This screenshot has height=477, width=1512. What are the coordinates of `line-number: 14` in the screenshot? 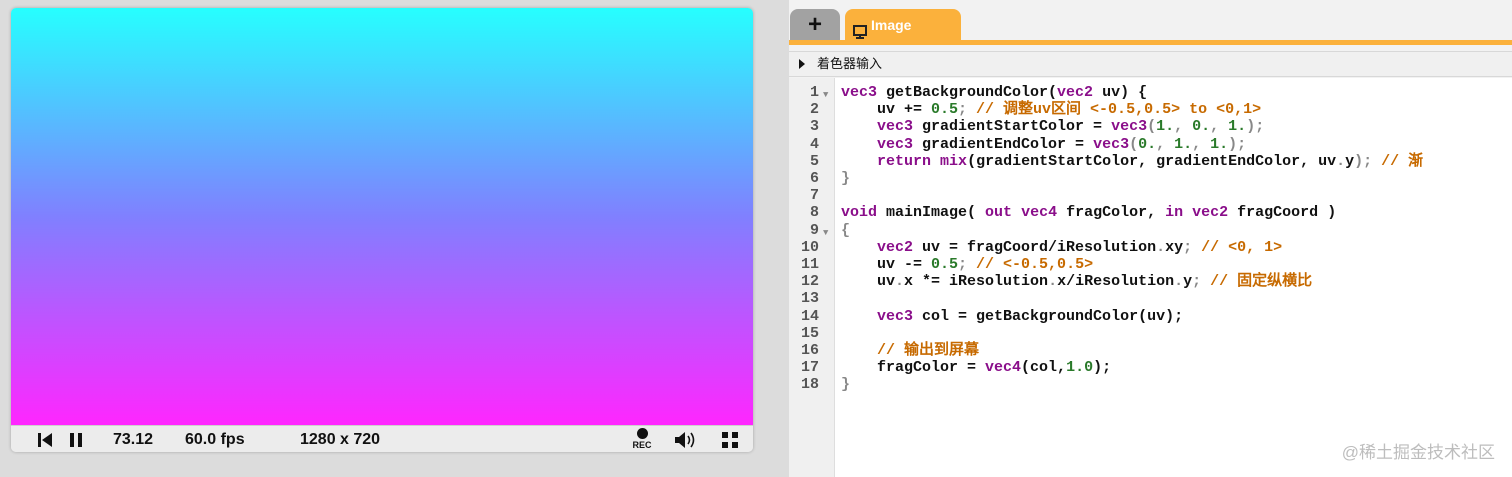 It's located at (809, 316).